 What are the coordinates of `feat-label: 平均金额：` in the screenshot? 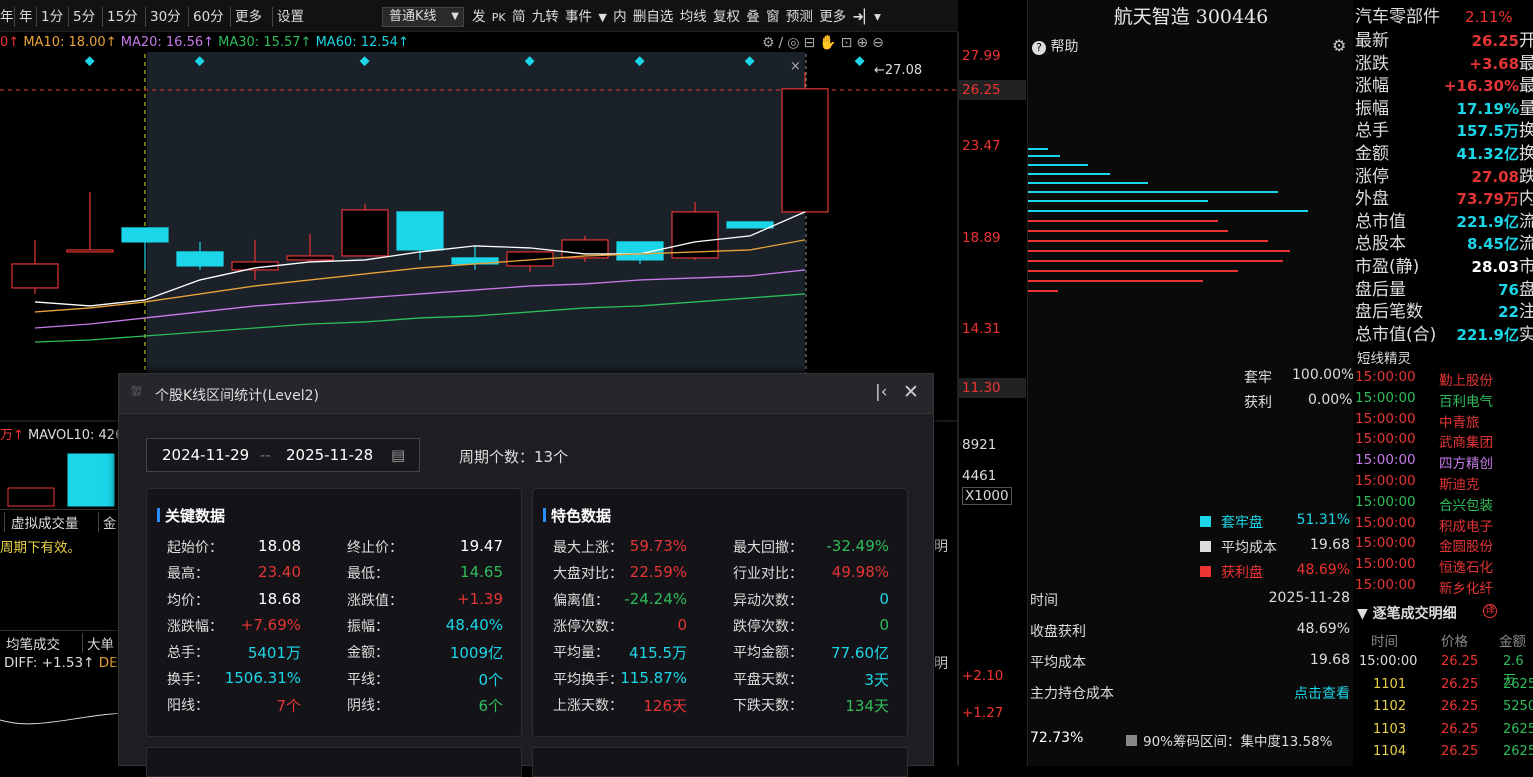 It's located at (768, 653).